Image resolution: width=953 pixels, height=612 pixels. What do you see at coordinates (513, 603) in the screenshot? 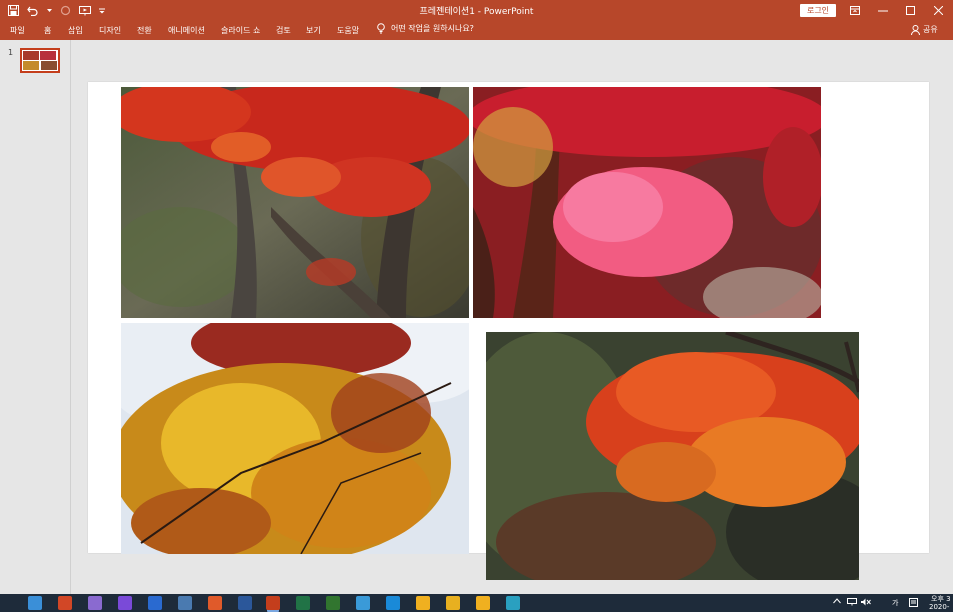
I see `globe-icon` at bounding box center [513, 603].